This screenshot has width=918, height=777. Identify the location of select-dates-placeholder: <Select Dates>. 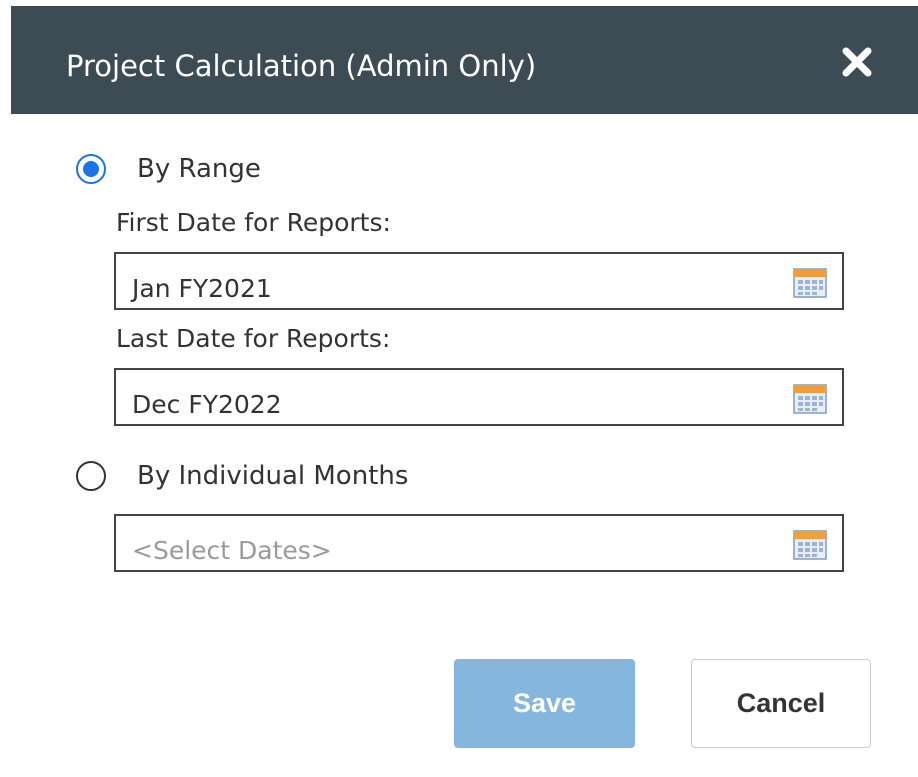
(232, 550).